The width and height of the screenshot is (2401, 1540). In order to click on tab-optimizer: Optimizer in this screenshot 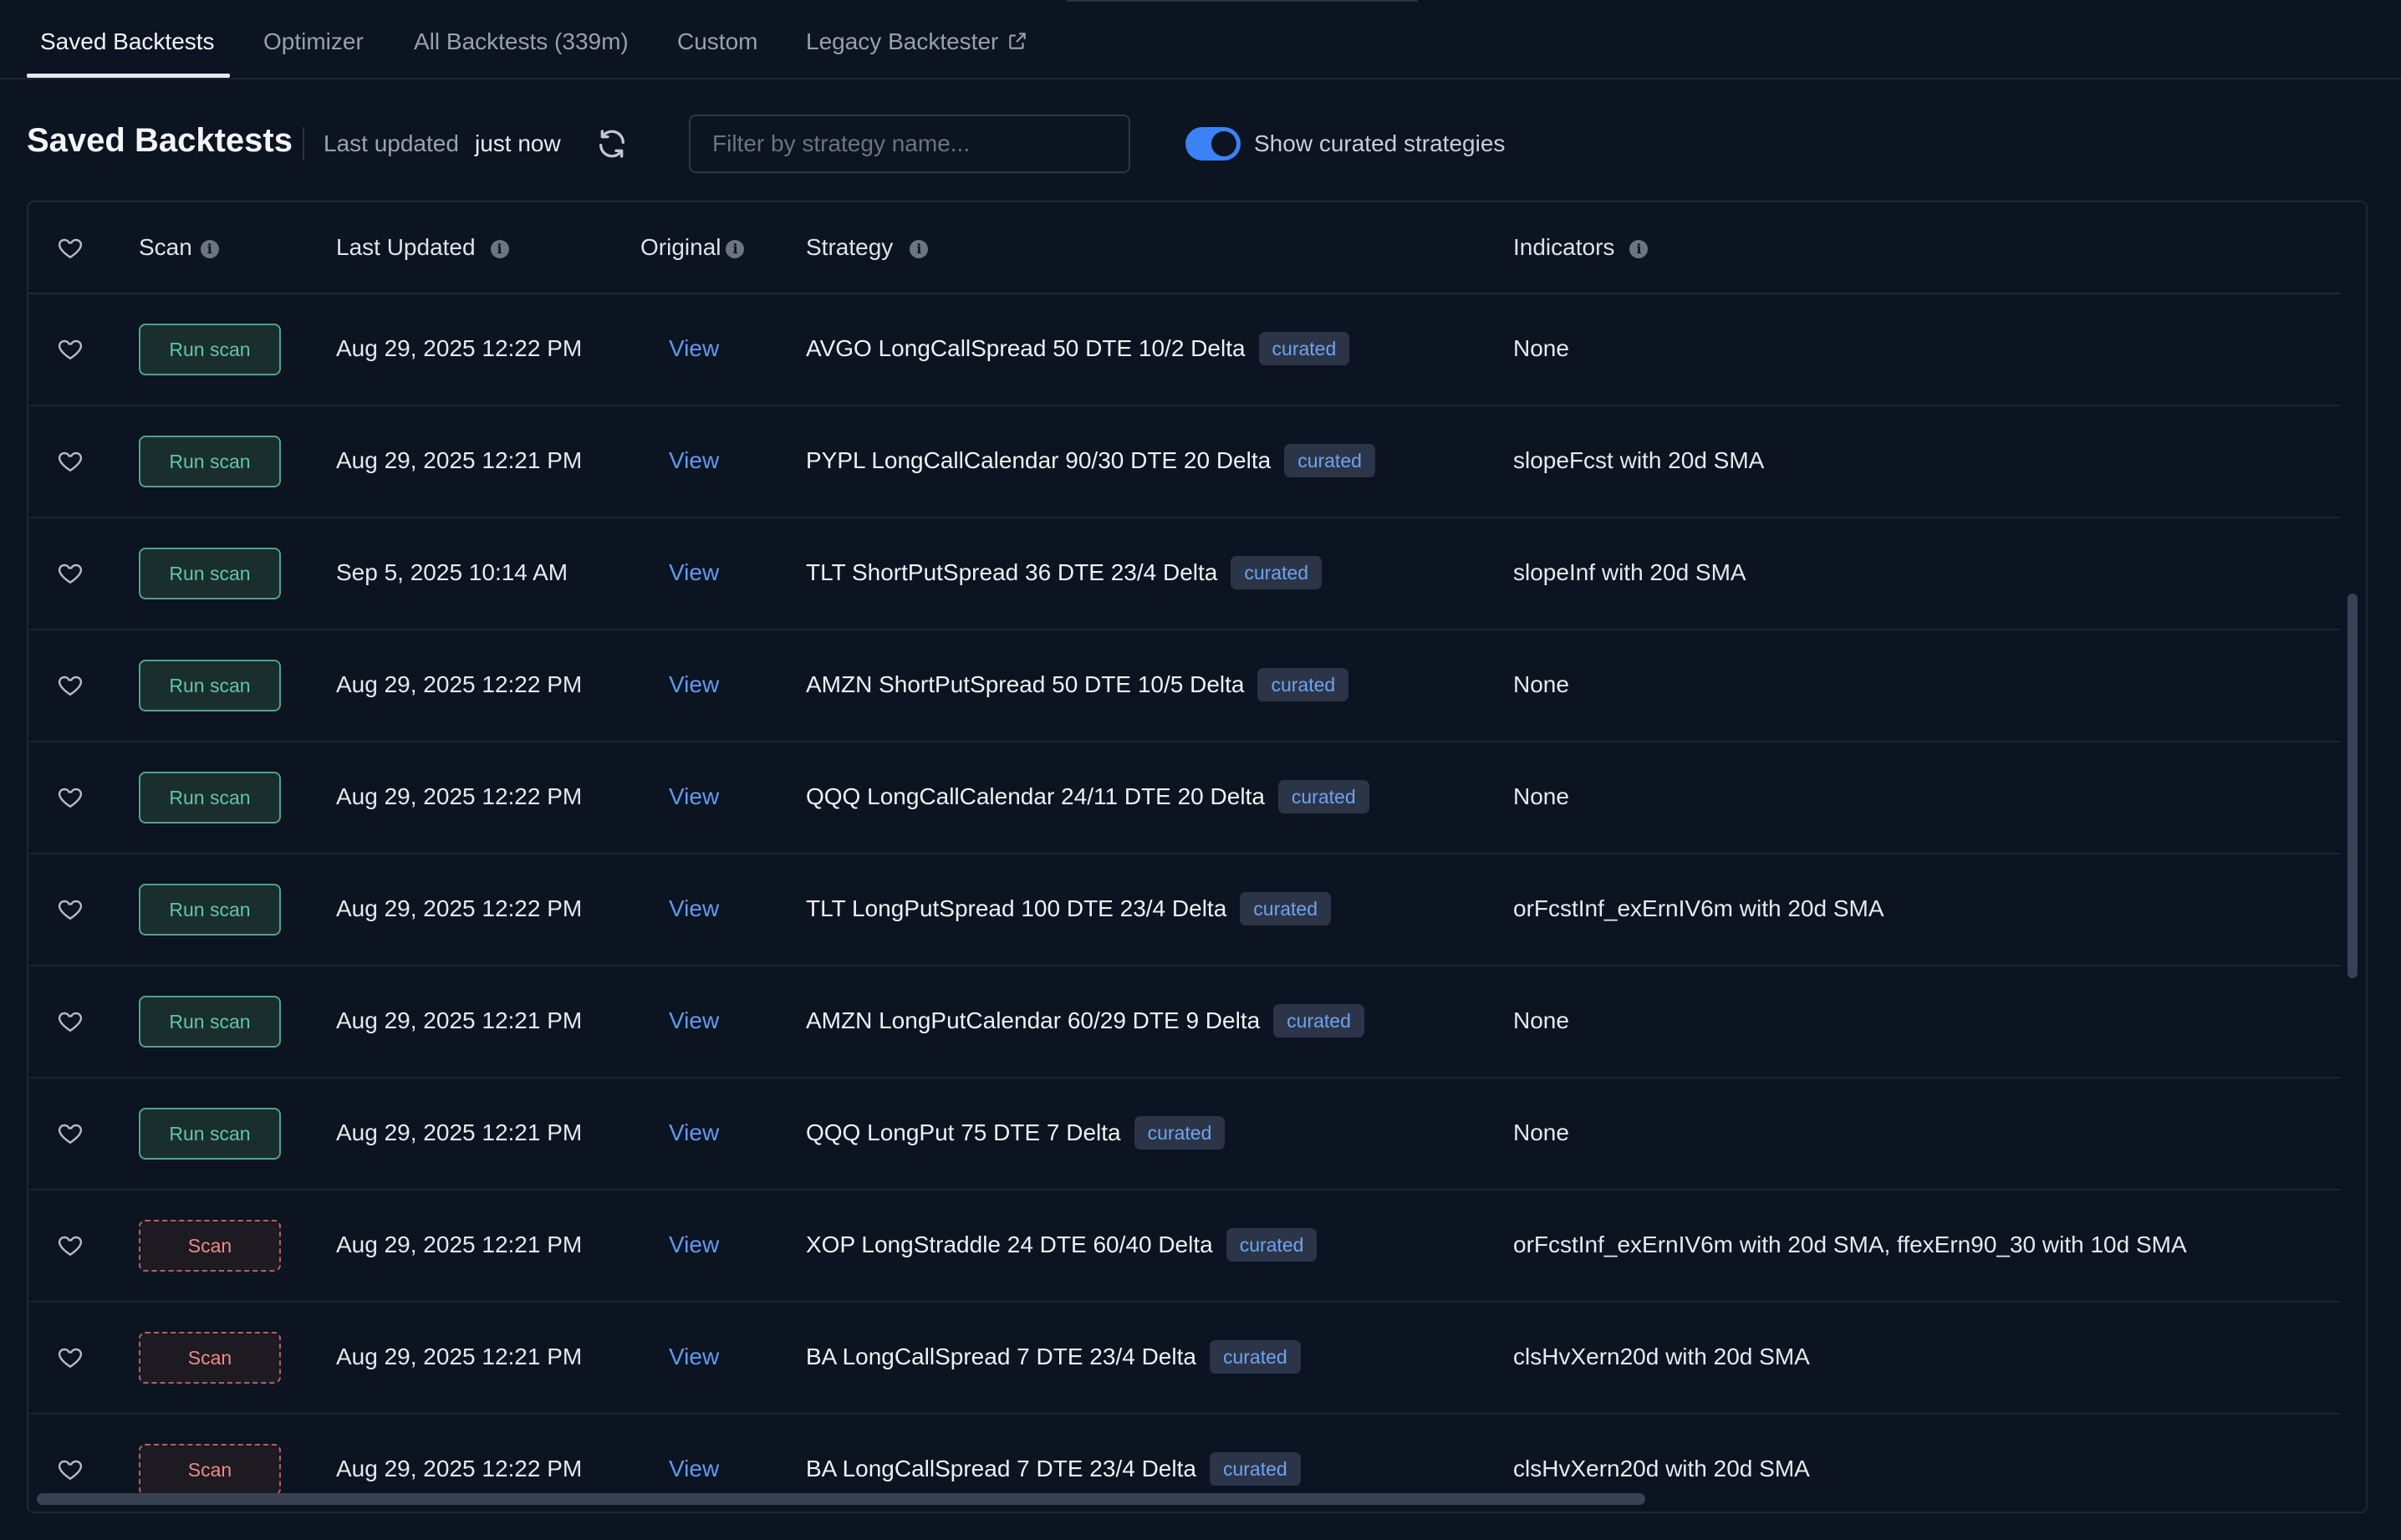, I will do `click(313, 53)`.